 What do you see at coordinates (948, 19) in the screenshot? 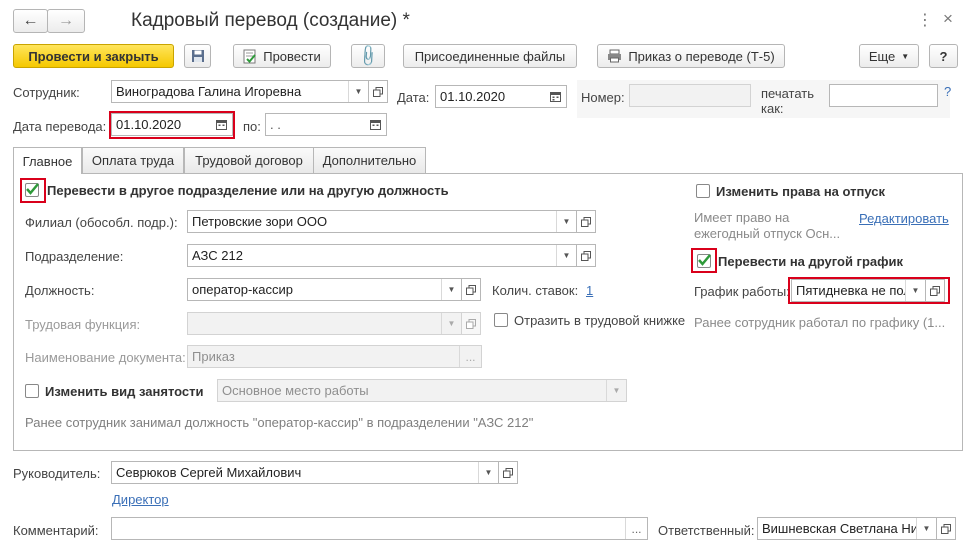
I see `close-icon: ×` at bounding box center [948, 19].